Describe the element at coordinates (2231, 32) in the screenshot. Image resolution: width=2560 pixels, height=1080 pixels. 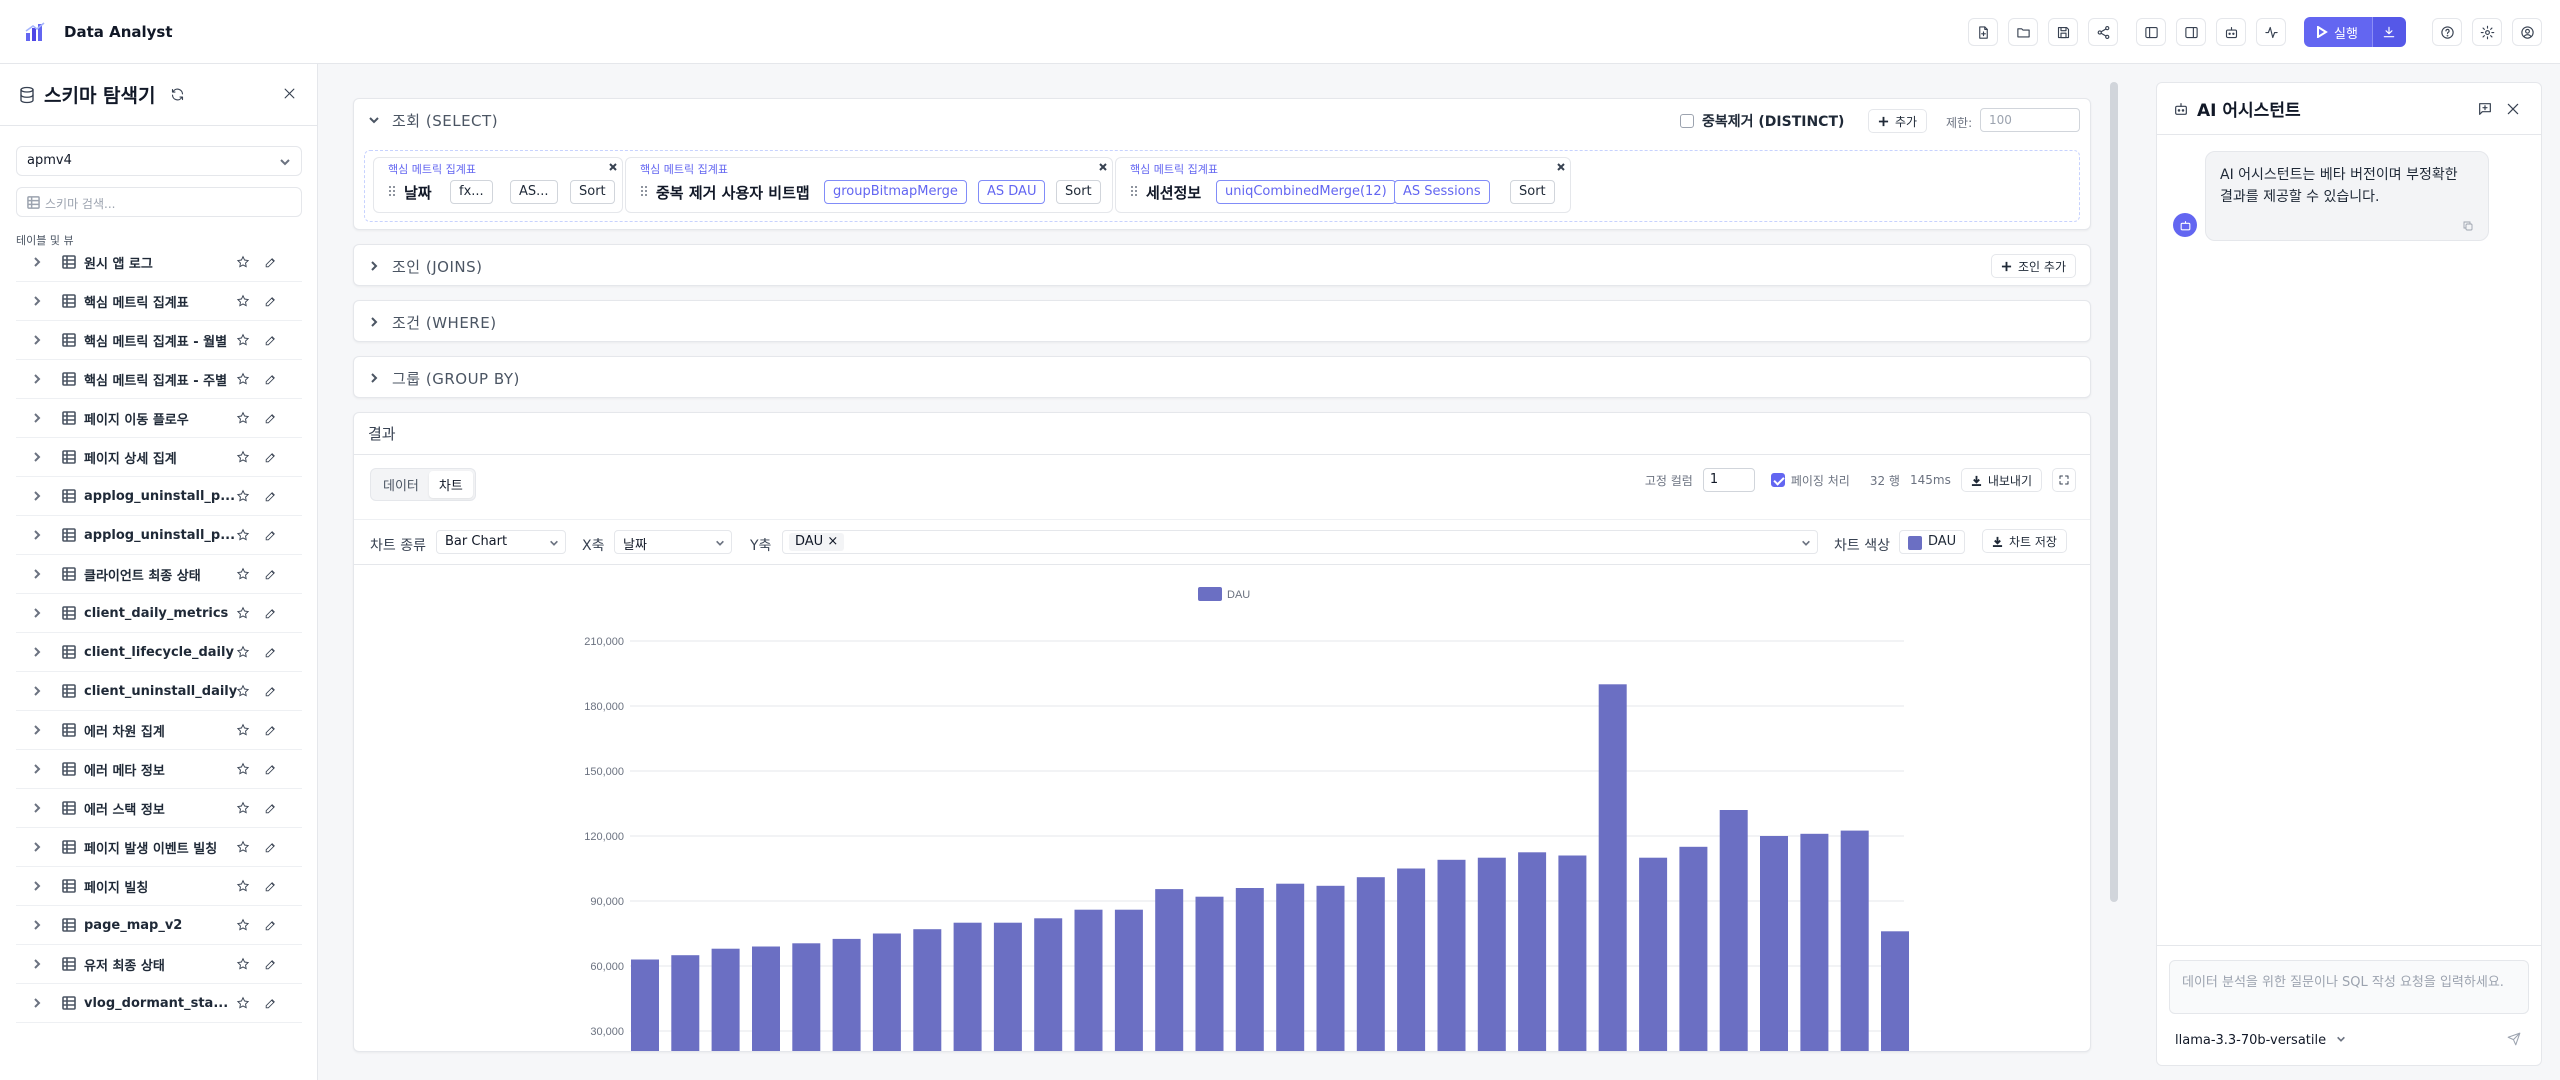
I see `ai-assistant-button` at that location.